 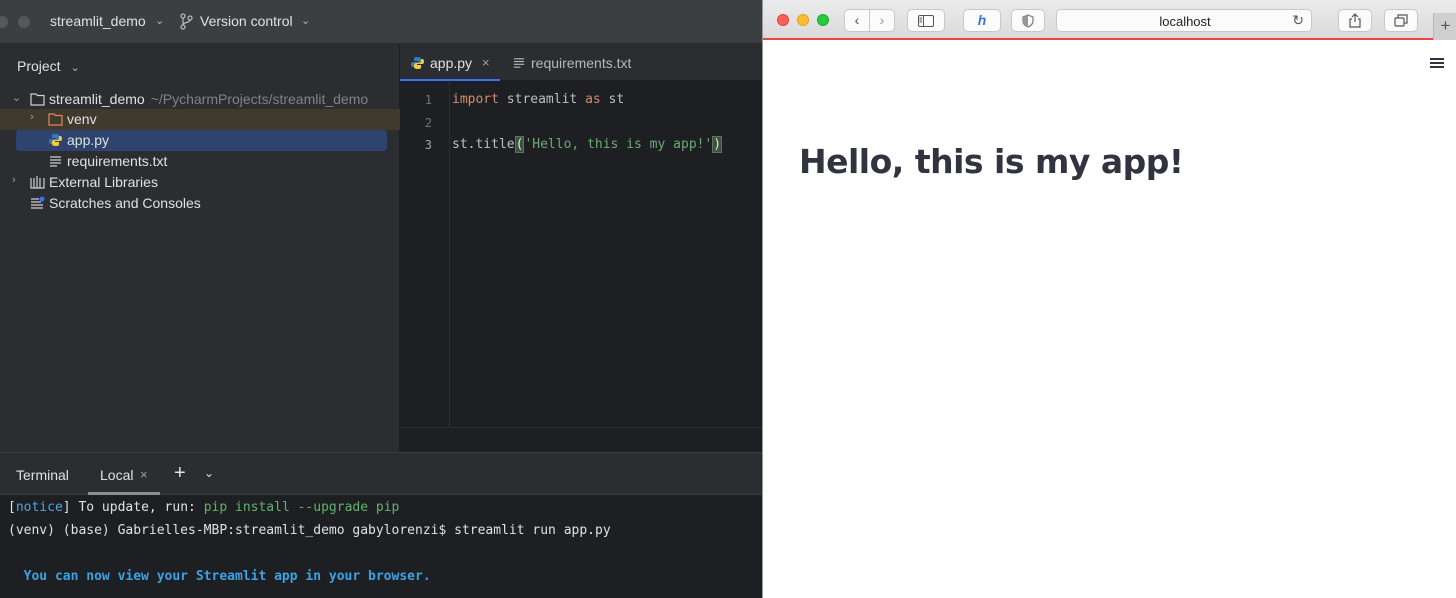 I want to click on editor-tab-bar: app.py × requirements.txt, so click(x=581, y=62).